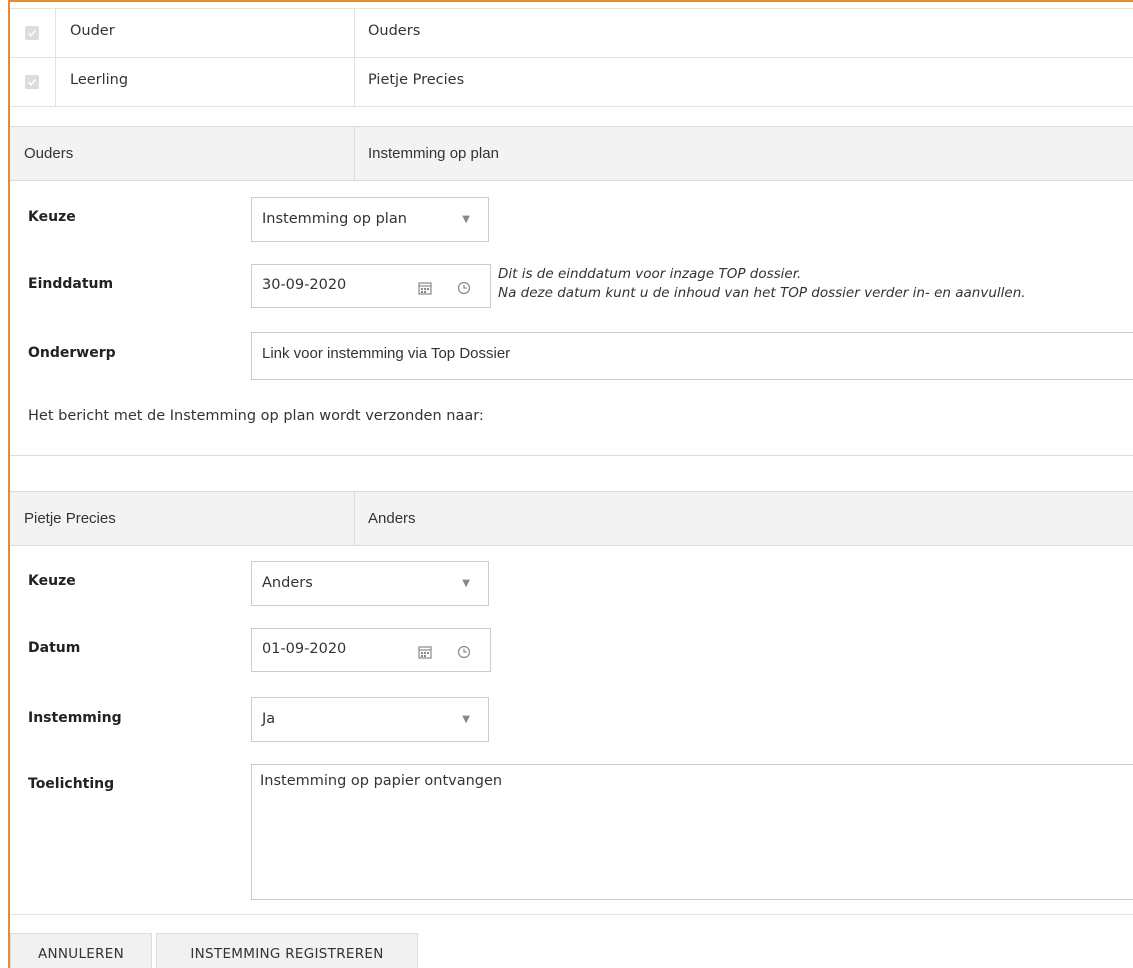 The width and height of the screenshot is (1133, 968). I want to click on keuze-selected-value: Anders, so click(287, 583).